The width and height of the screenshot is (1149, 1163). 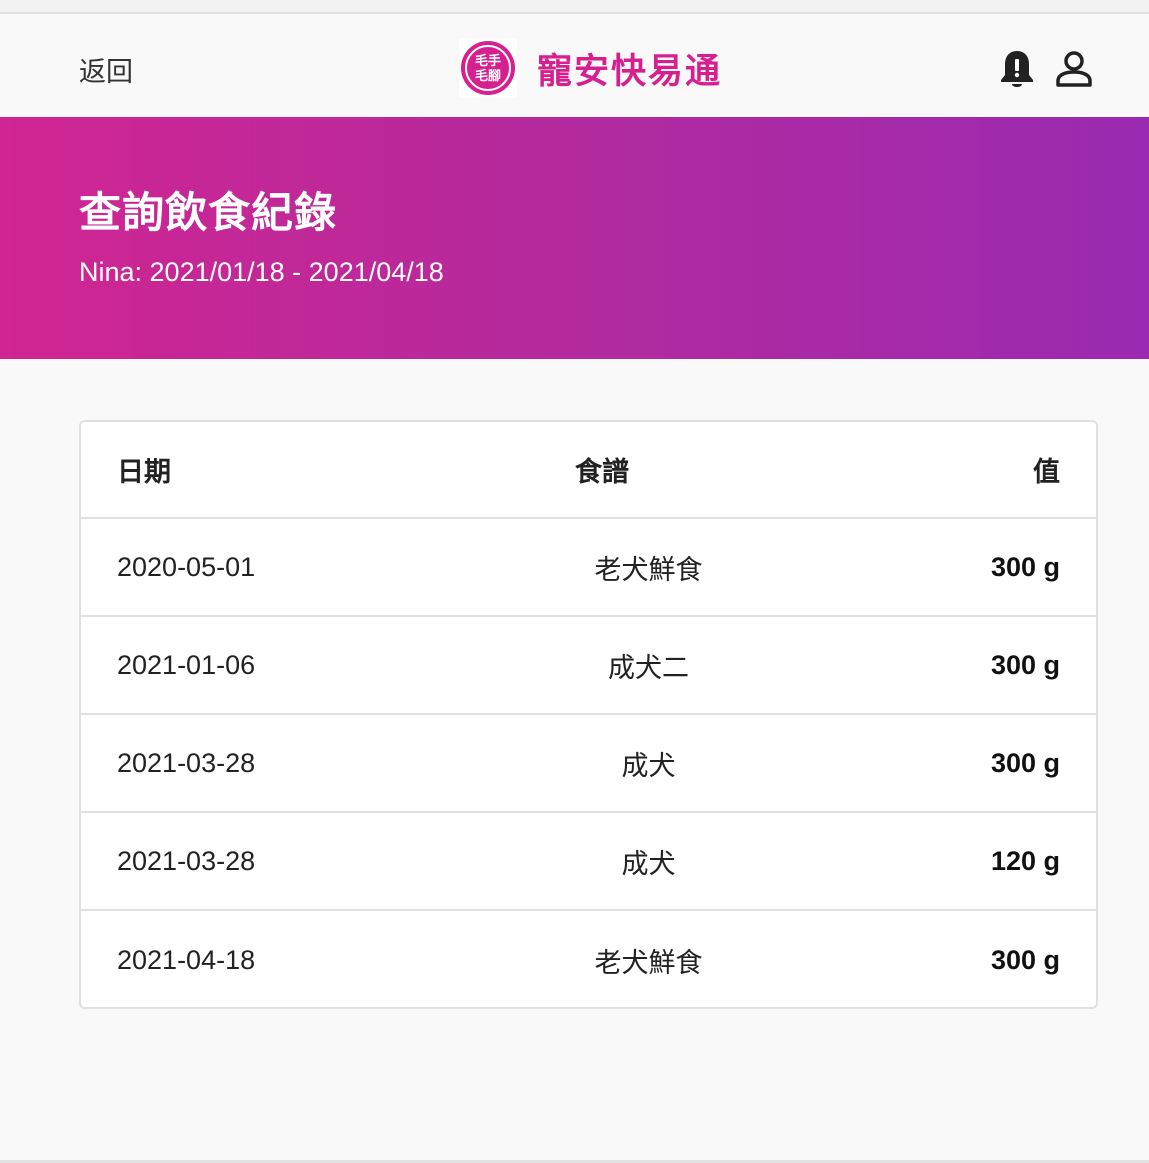 What do you see at coordinates (648, 668) in the screenshot?
I see `row-recipe: 成犬二` at bounding box center [648, 668].